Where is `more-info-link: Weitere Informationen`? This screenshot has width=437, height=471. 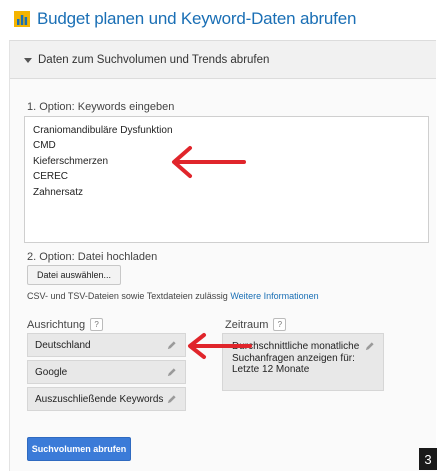 more-info-link: Weitere Informationen is located at coordinates (274, 296).